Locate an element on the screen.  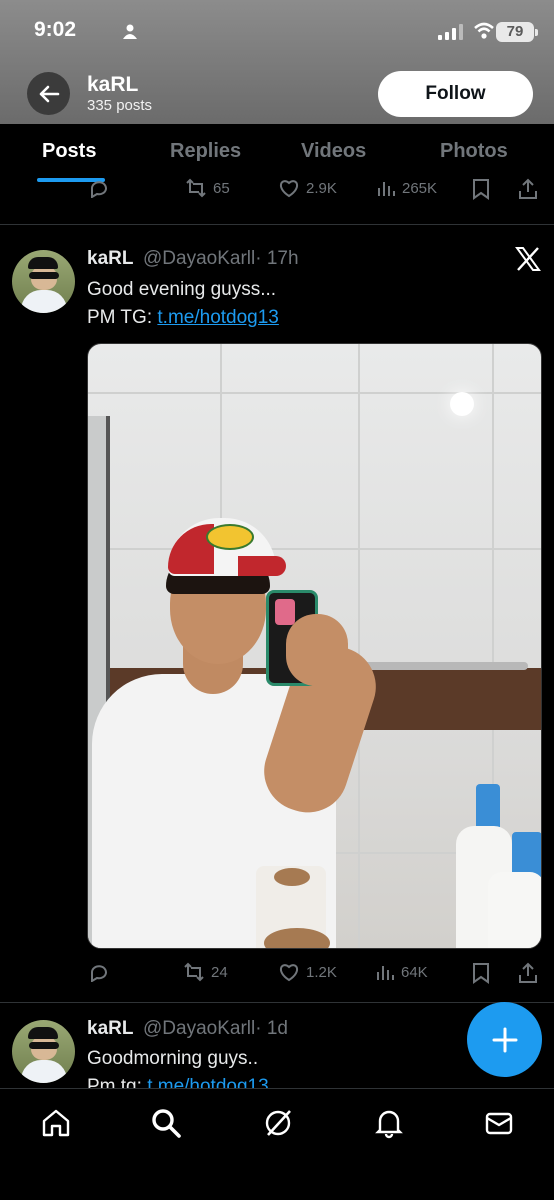
views-button: 265K is located at coordinates (406, 188).